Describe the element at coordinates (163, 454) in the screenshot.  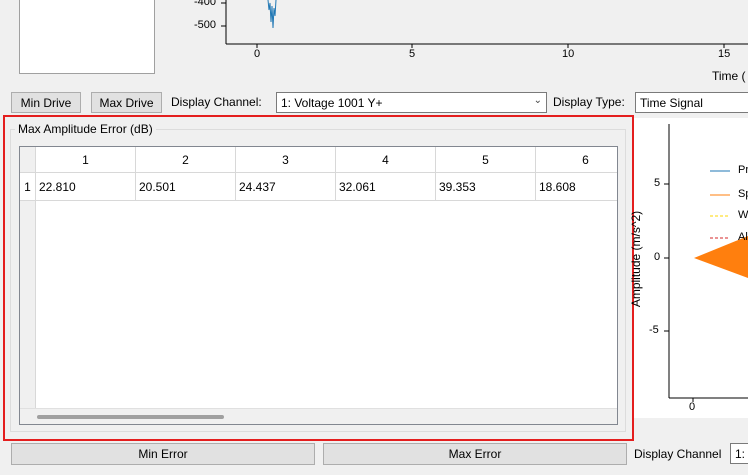
I see `min-error-button: Min Error` at that location.